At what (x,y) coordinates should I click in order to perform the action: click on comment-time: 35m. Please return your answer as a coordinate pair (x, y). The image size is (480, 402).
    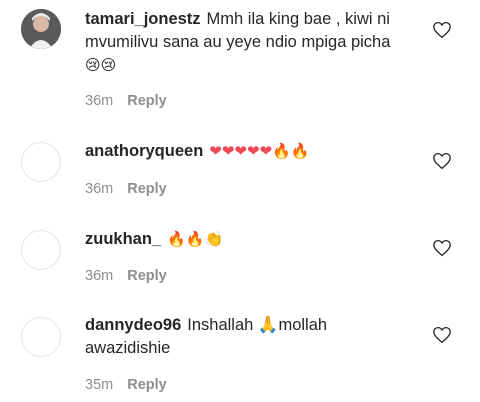
    Looking at the image, I should click on (99, 385).